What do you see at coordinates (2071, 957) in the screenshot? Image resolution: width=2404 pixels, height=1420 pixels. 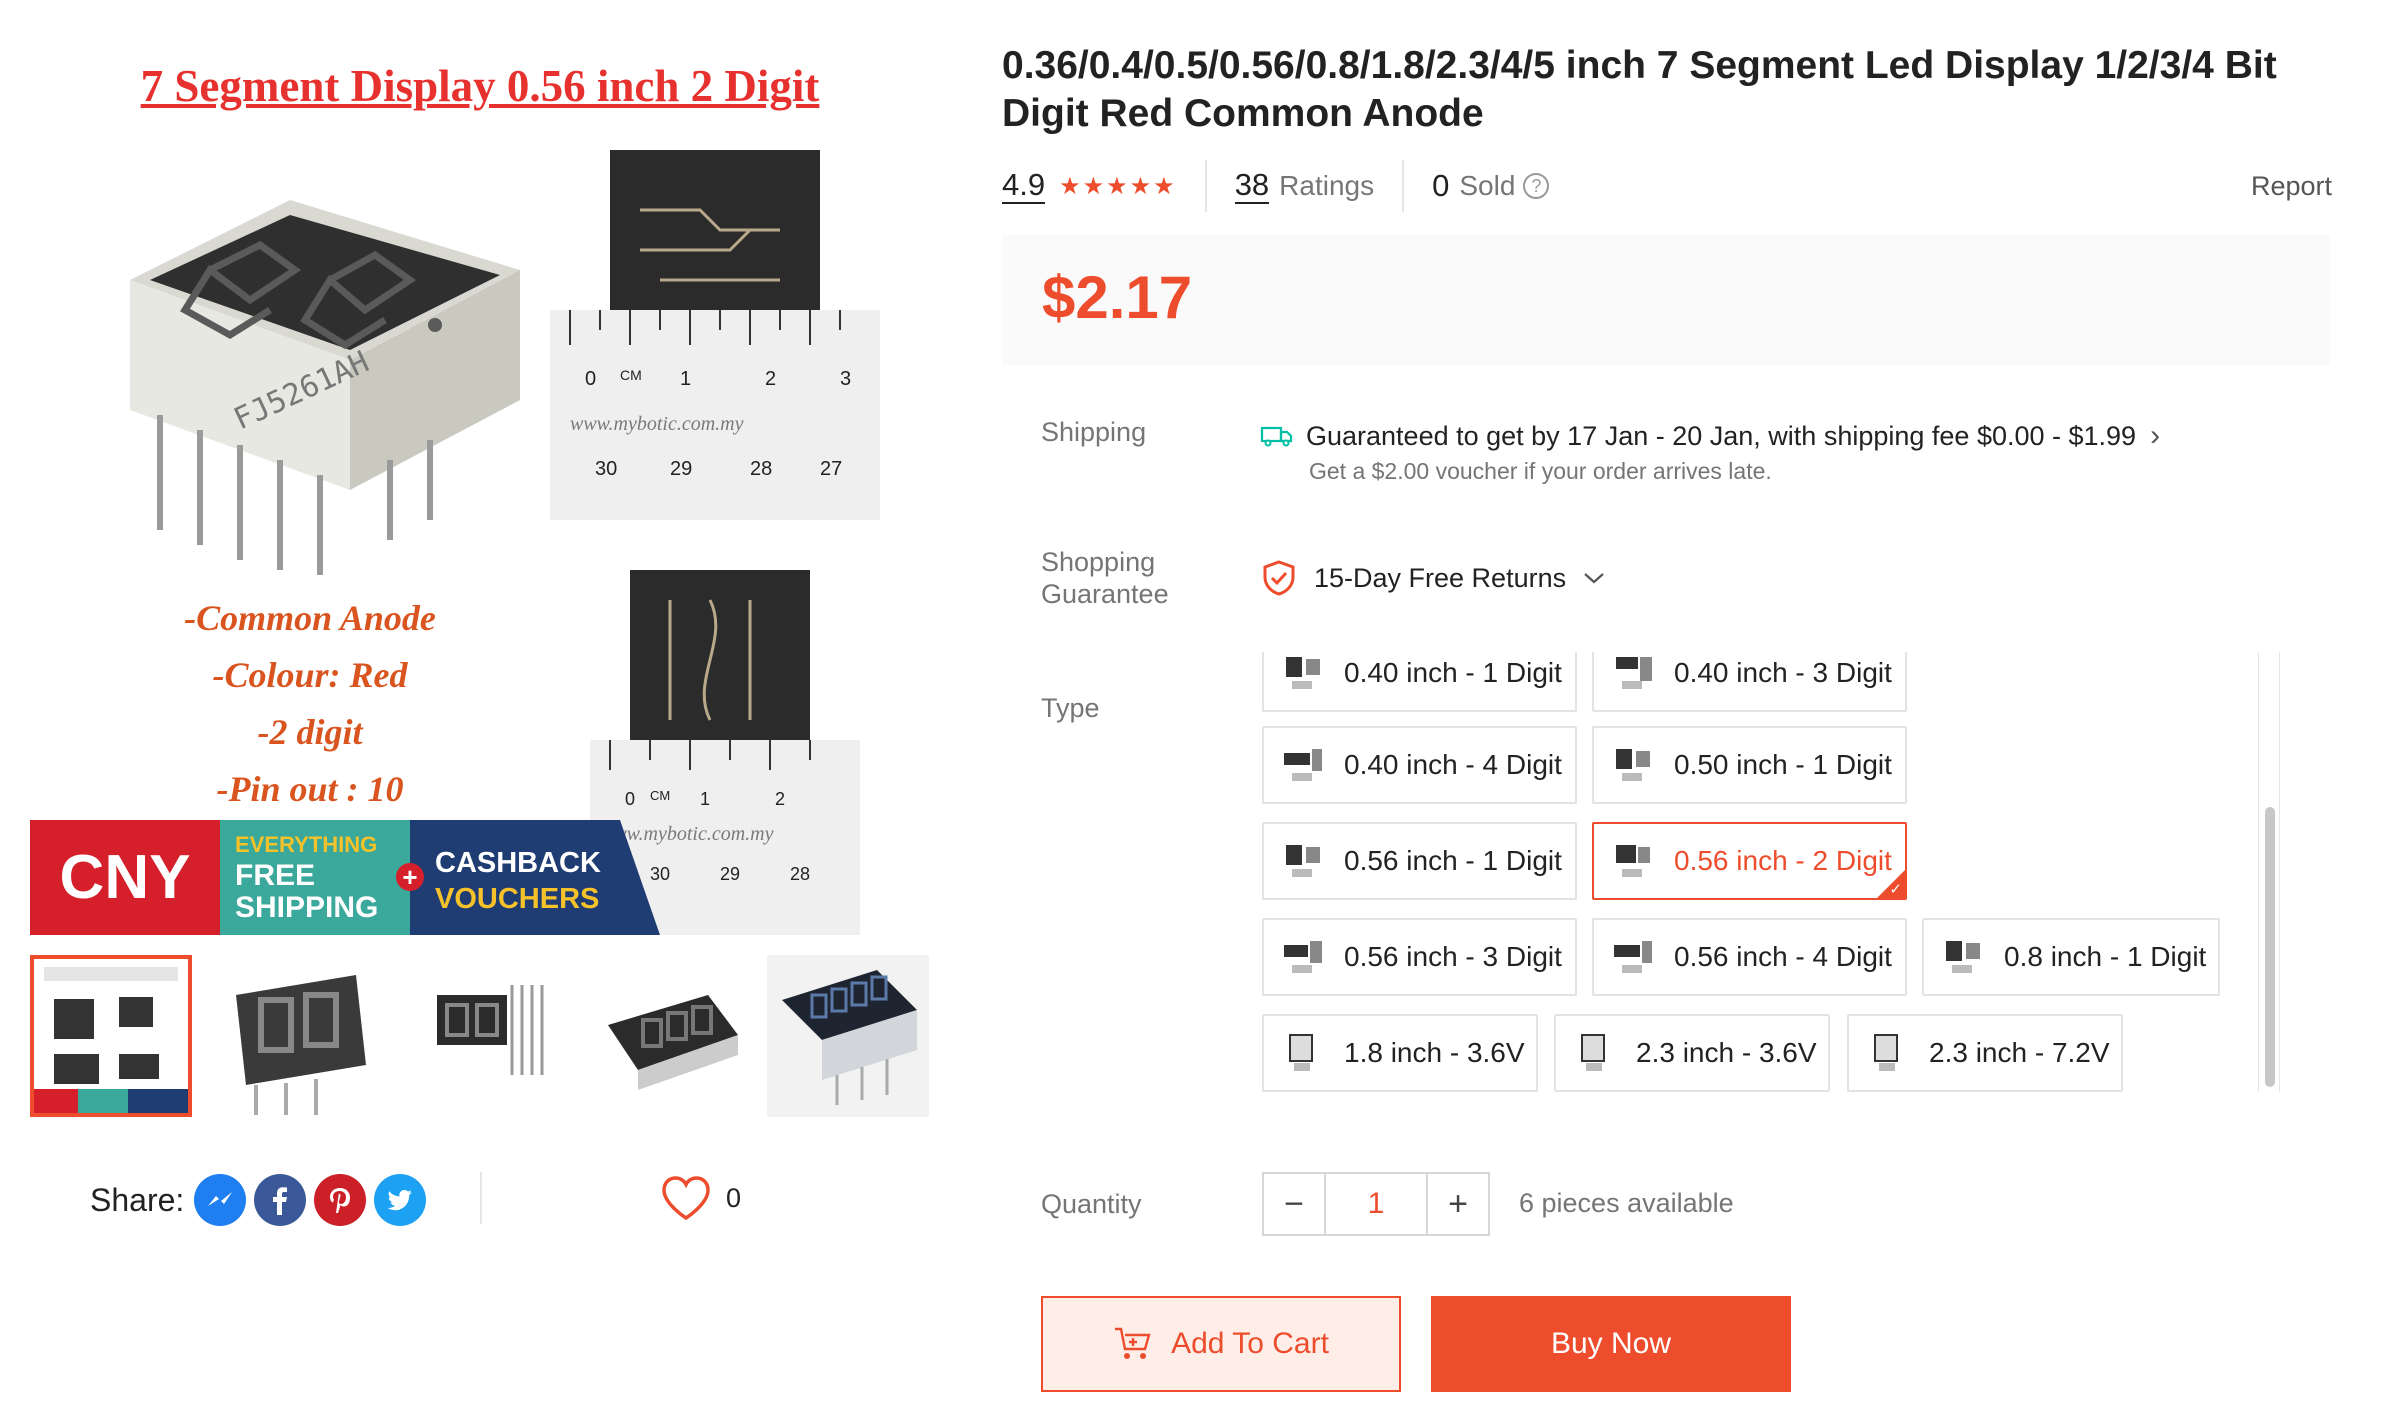 I see `variant-option: 0.8 inch - 1 Digit` at bounding box center [2071, 957].